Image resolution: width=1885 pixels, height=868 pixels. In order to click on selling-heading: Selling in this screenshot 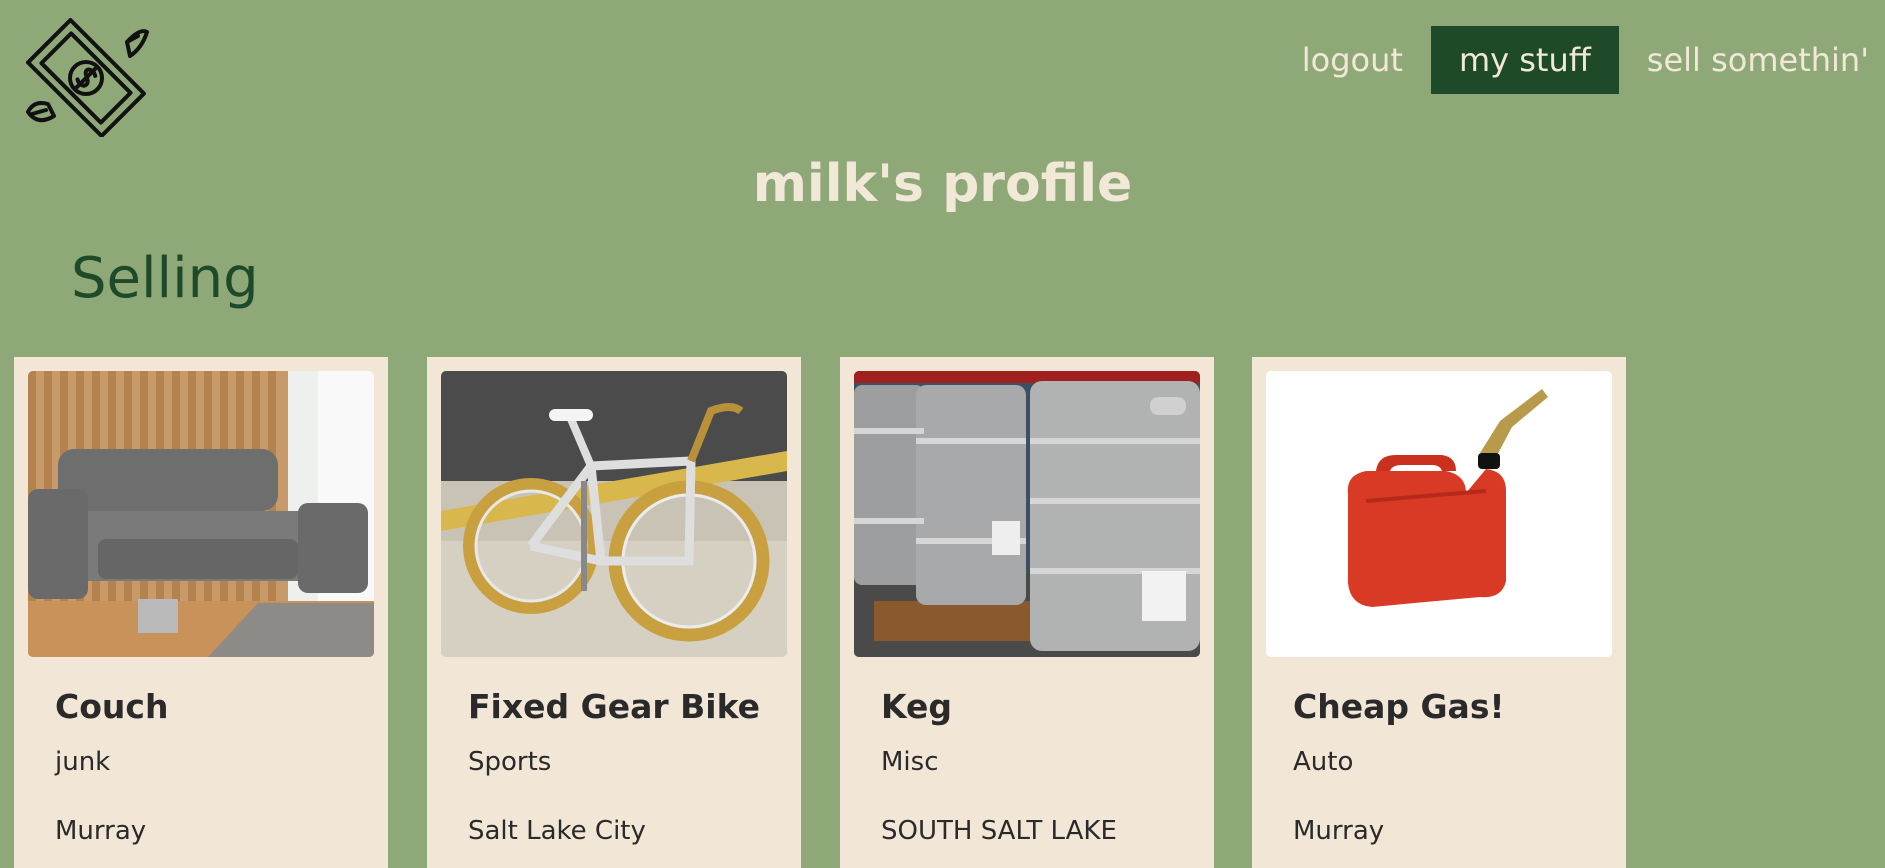, I will do `click(165, 278)`.